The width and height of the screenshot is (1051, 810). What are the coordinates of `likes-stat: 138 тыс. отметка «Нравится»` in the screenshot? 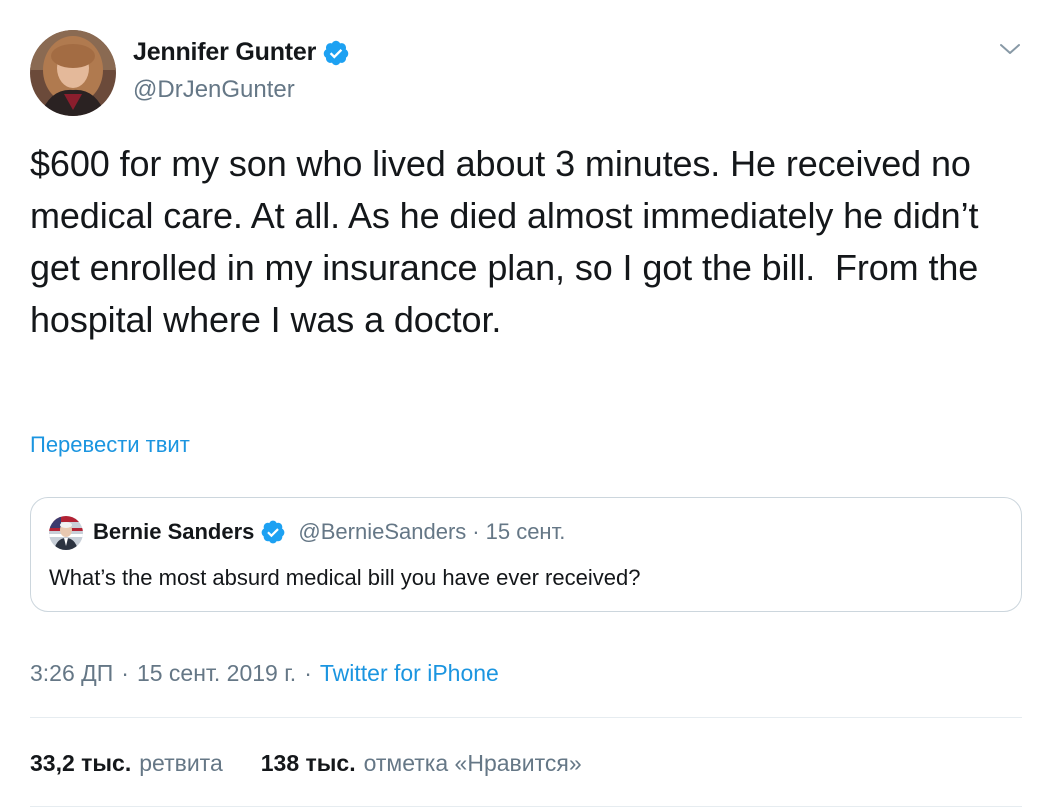 It's located at (421, 763).